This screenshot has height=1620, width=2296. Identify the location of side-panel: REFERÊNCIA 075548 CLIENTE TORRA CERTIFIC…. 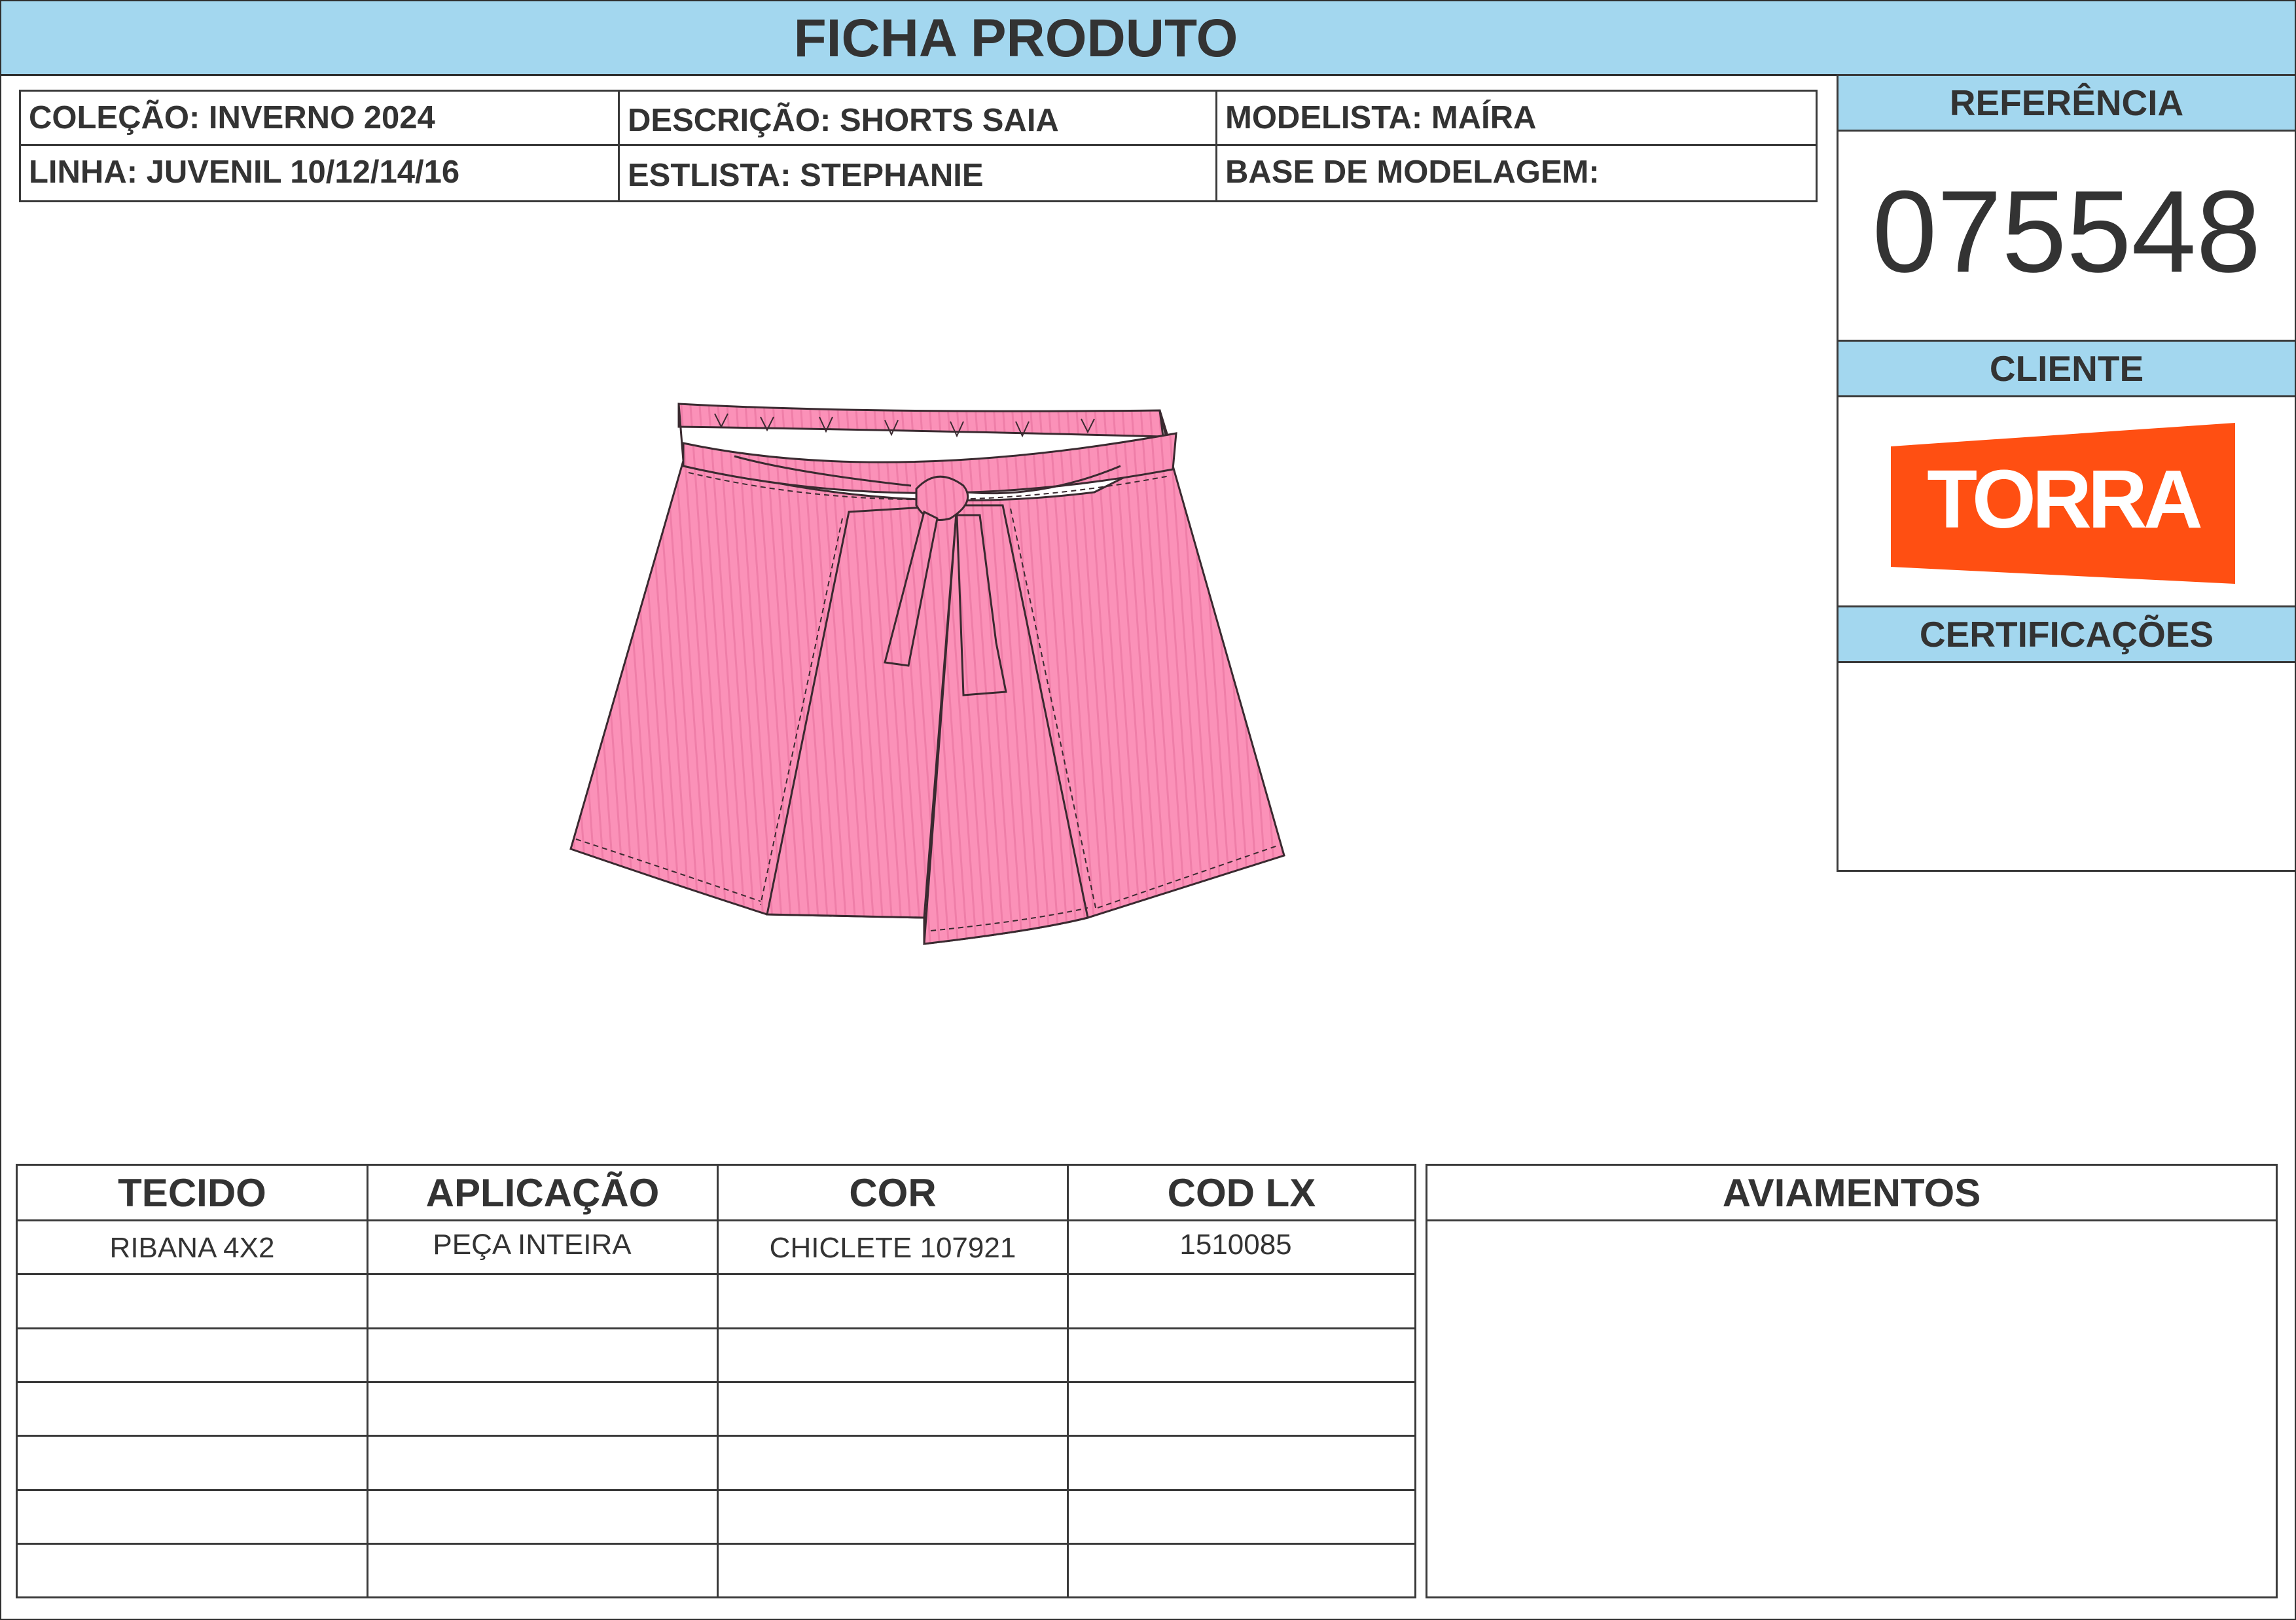
(2066, 473).